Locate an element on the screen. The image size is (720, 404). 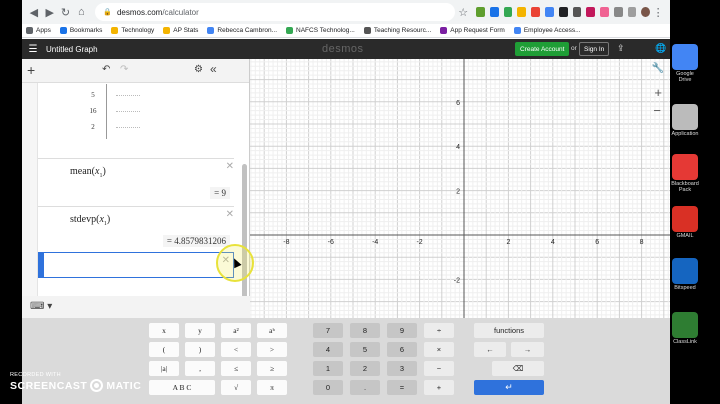
desktop-app-shortcut: Bitspeed is located at coordinates (685, 274).